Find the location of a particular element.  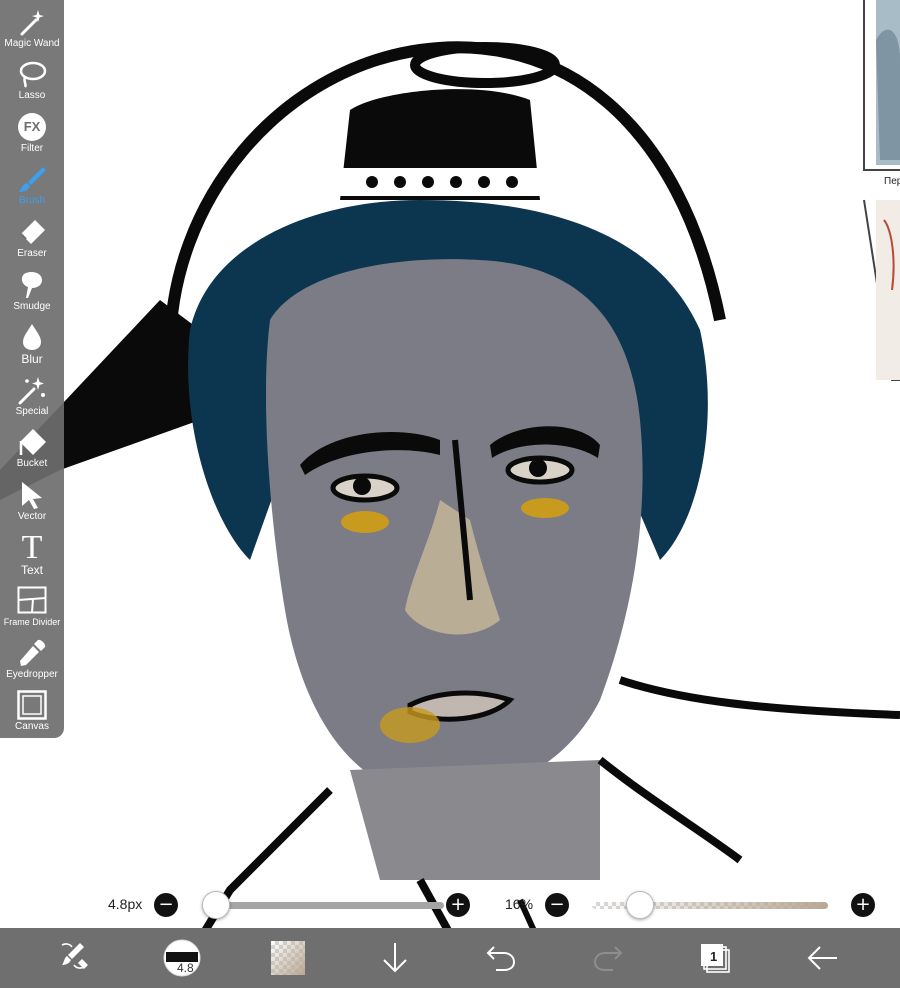

tool-eraser: Eraser is located at coordinates (32, 236).